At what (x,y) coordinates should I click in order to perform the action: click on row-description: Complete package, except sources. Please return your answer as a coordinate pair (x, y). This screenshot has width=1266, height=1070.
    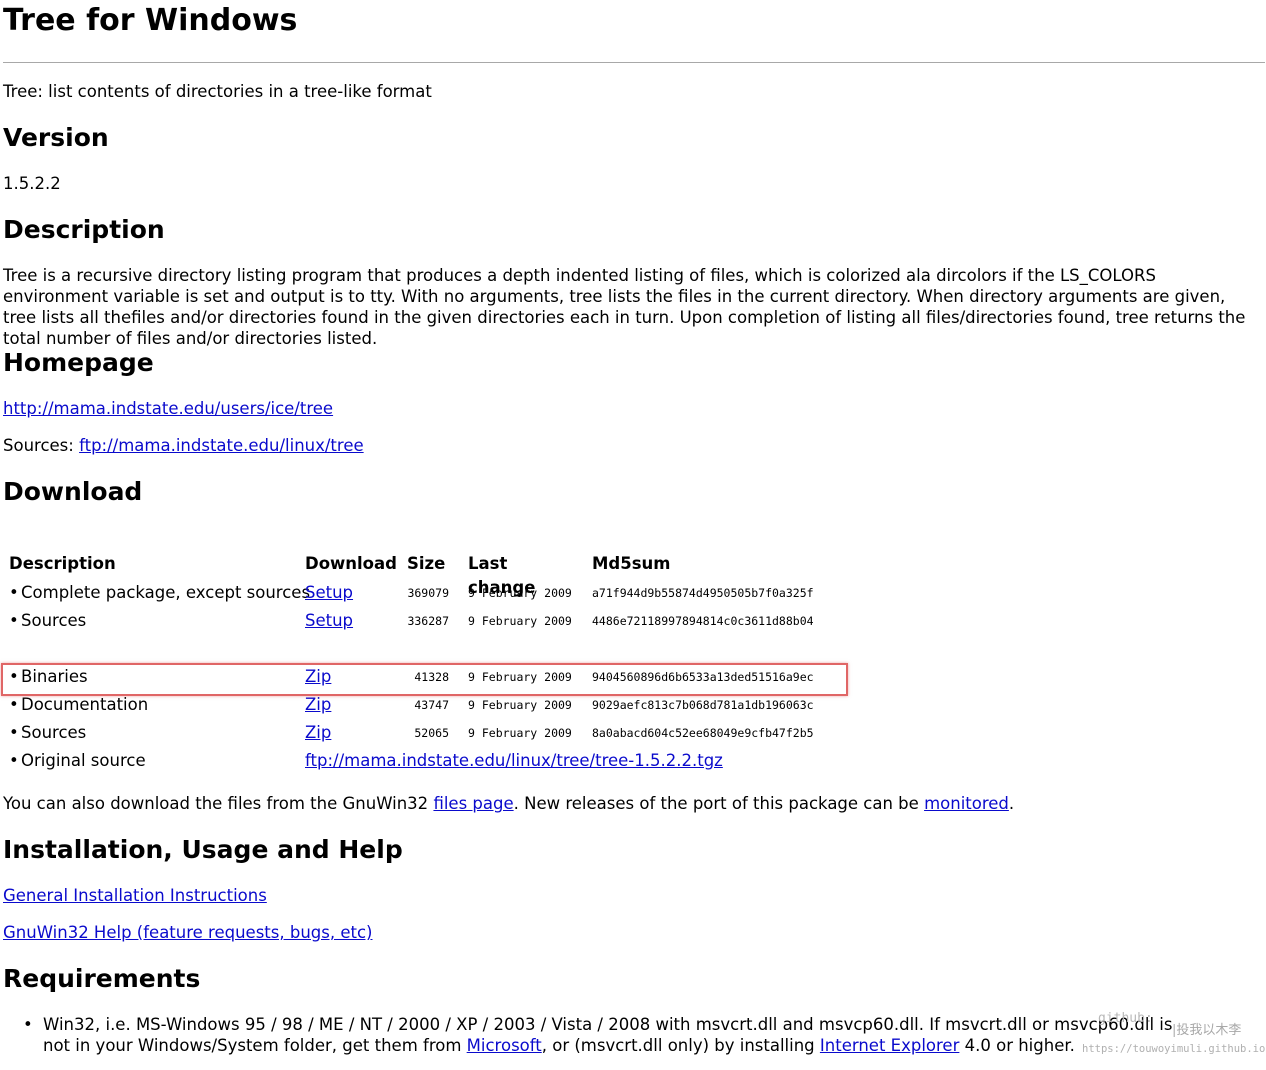
    Looking at the image, I should click on (166, 592).